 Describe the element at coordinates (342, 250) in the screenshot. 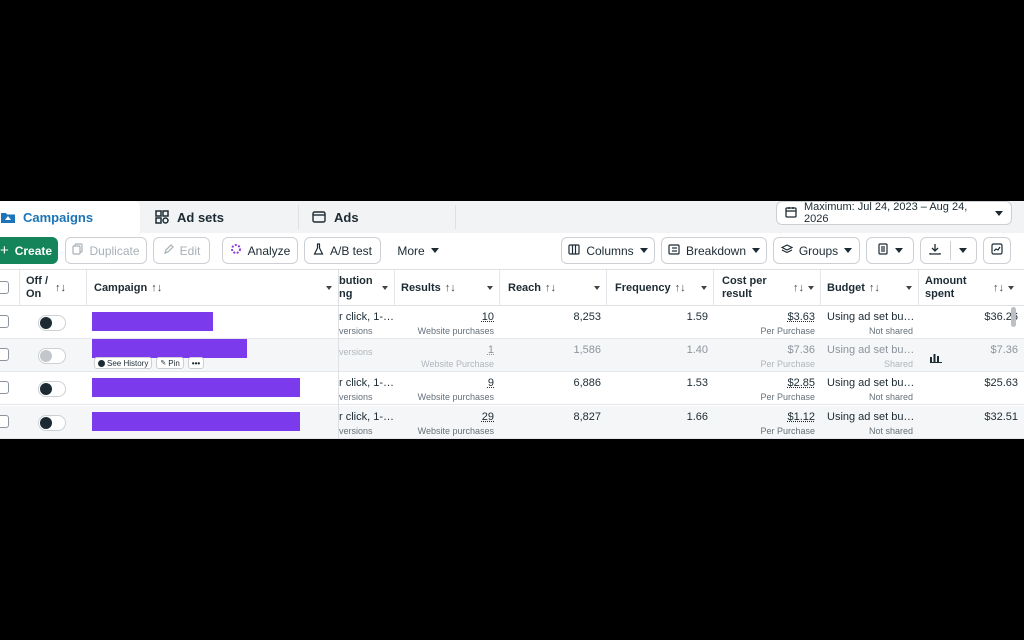

I see `ab-test-button: A/B test` at that location.